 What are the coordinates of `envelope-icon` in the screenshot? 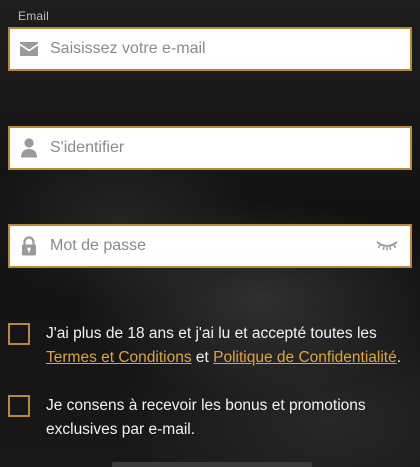 It's located at (29, 49).